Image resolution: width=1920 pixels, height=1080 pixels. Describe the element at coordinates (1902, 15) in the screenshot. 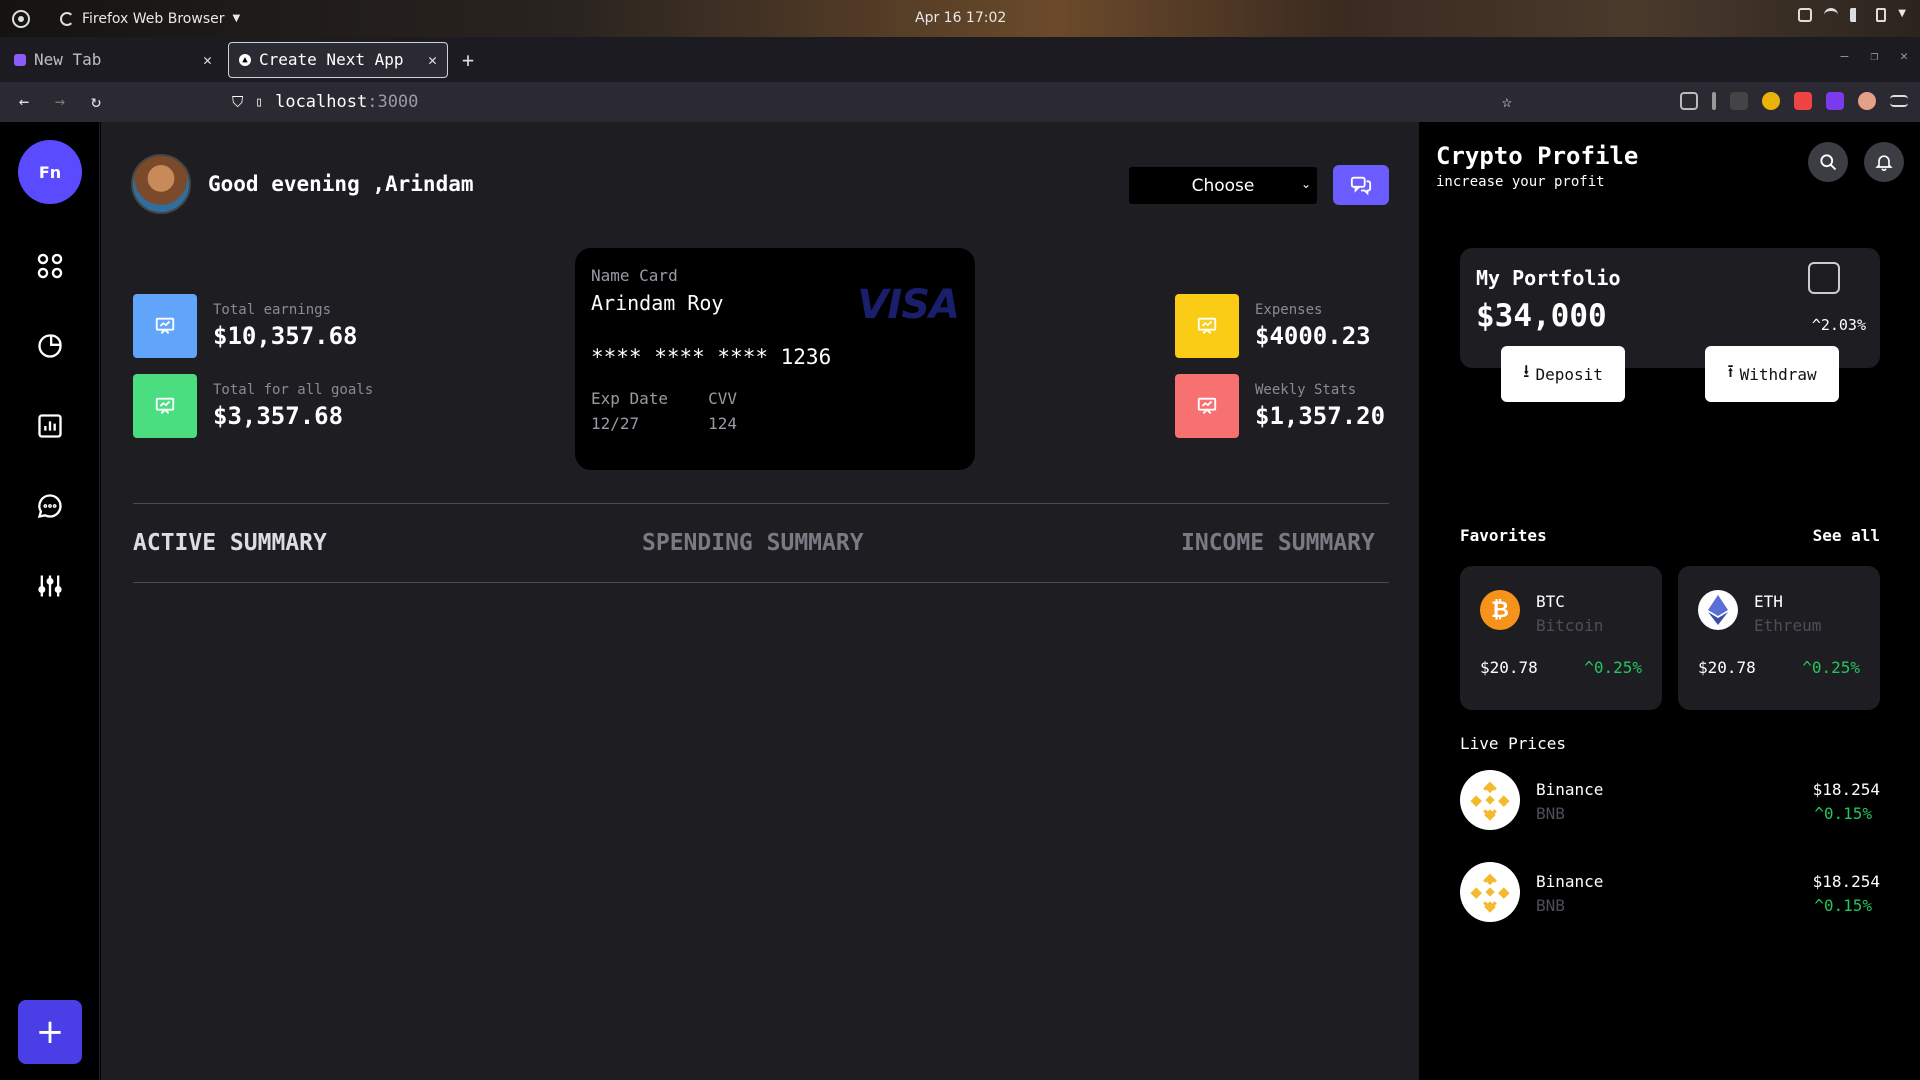

I see `chevron-down-icon: ▼` at that location.